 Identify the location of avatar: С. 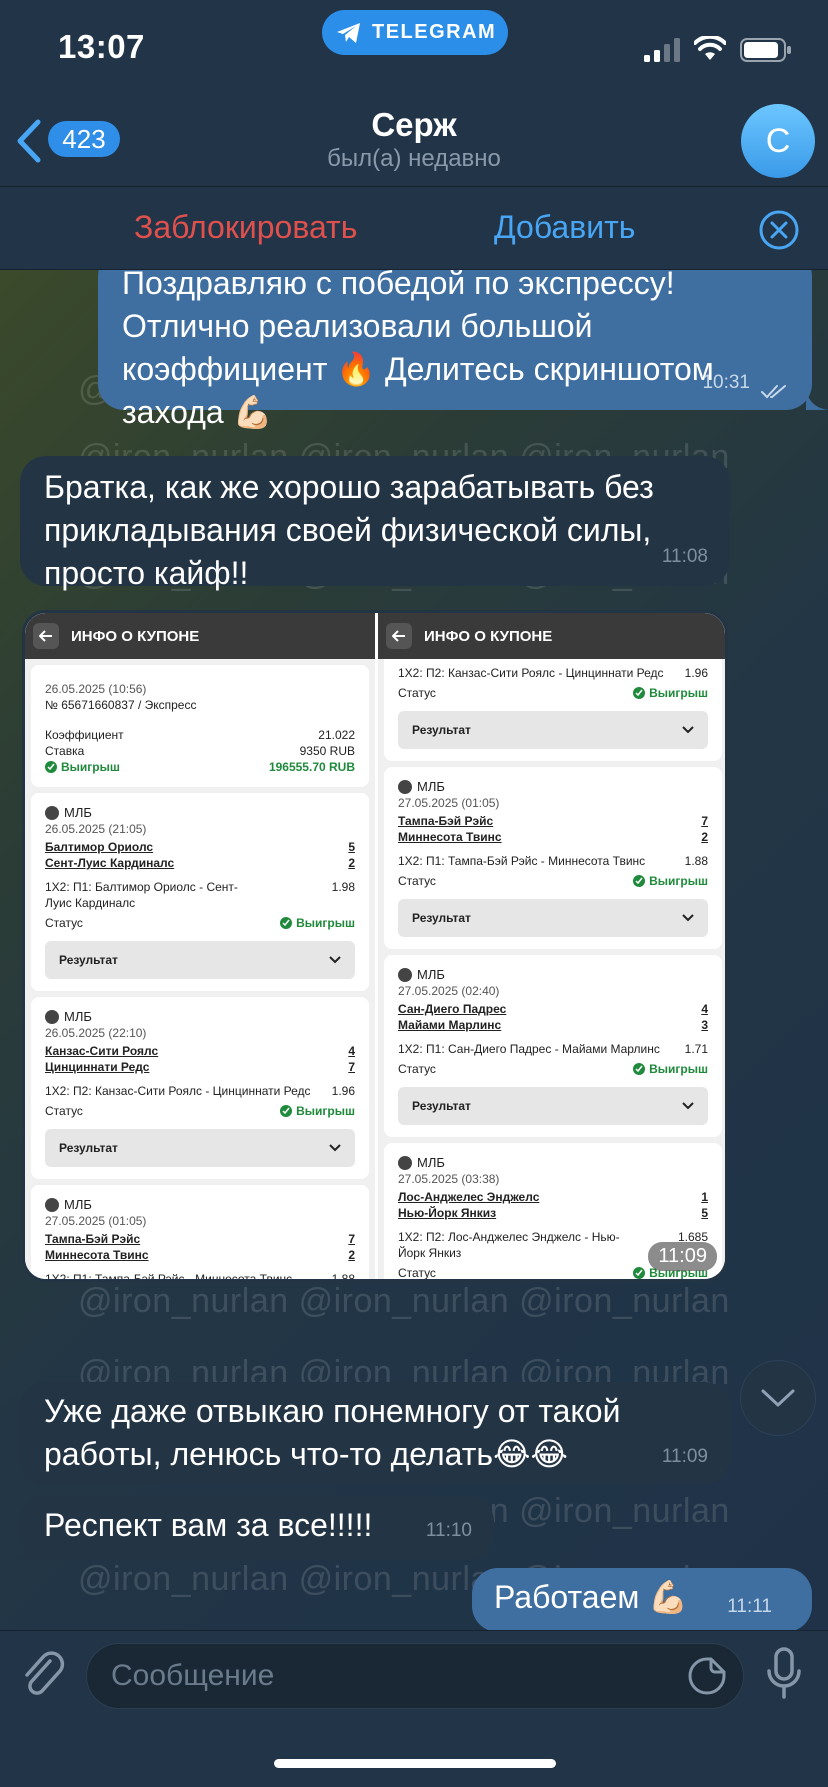
(778, 141).